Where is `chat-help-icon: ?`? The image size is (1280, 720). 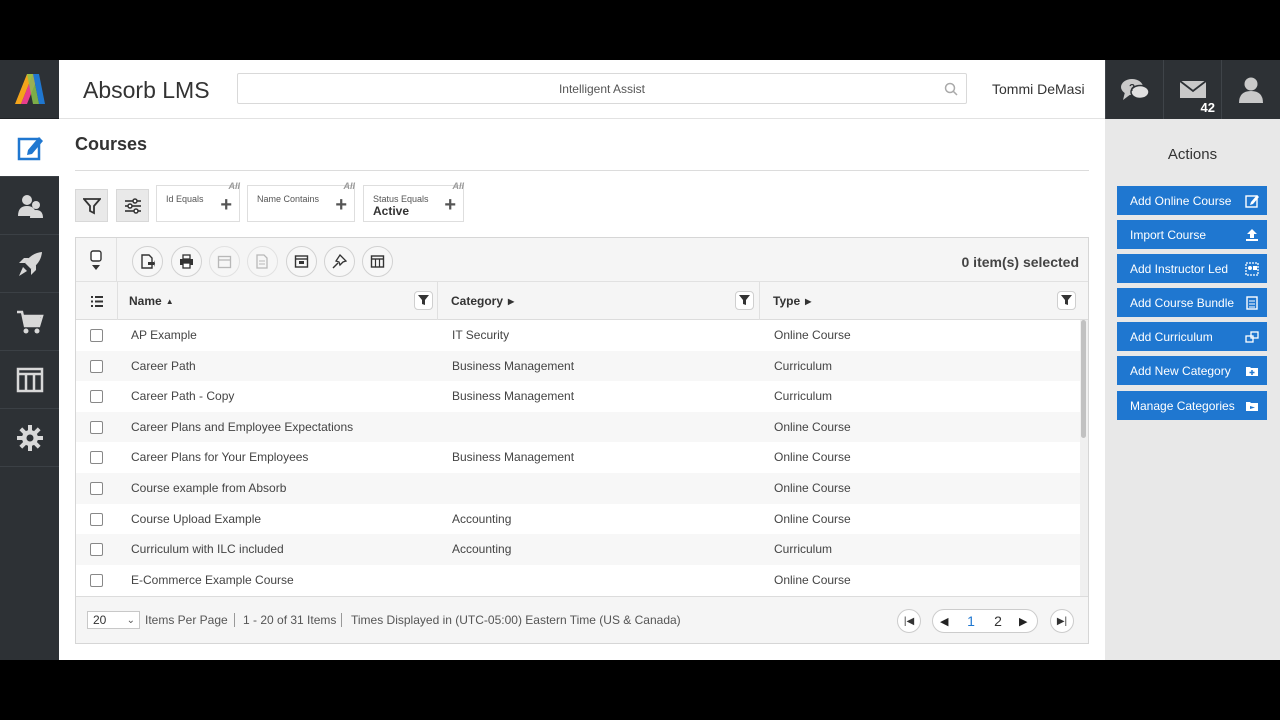 chat-help-icon: ? is located at coordinates (1135, 89).